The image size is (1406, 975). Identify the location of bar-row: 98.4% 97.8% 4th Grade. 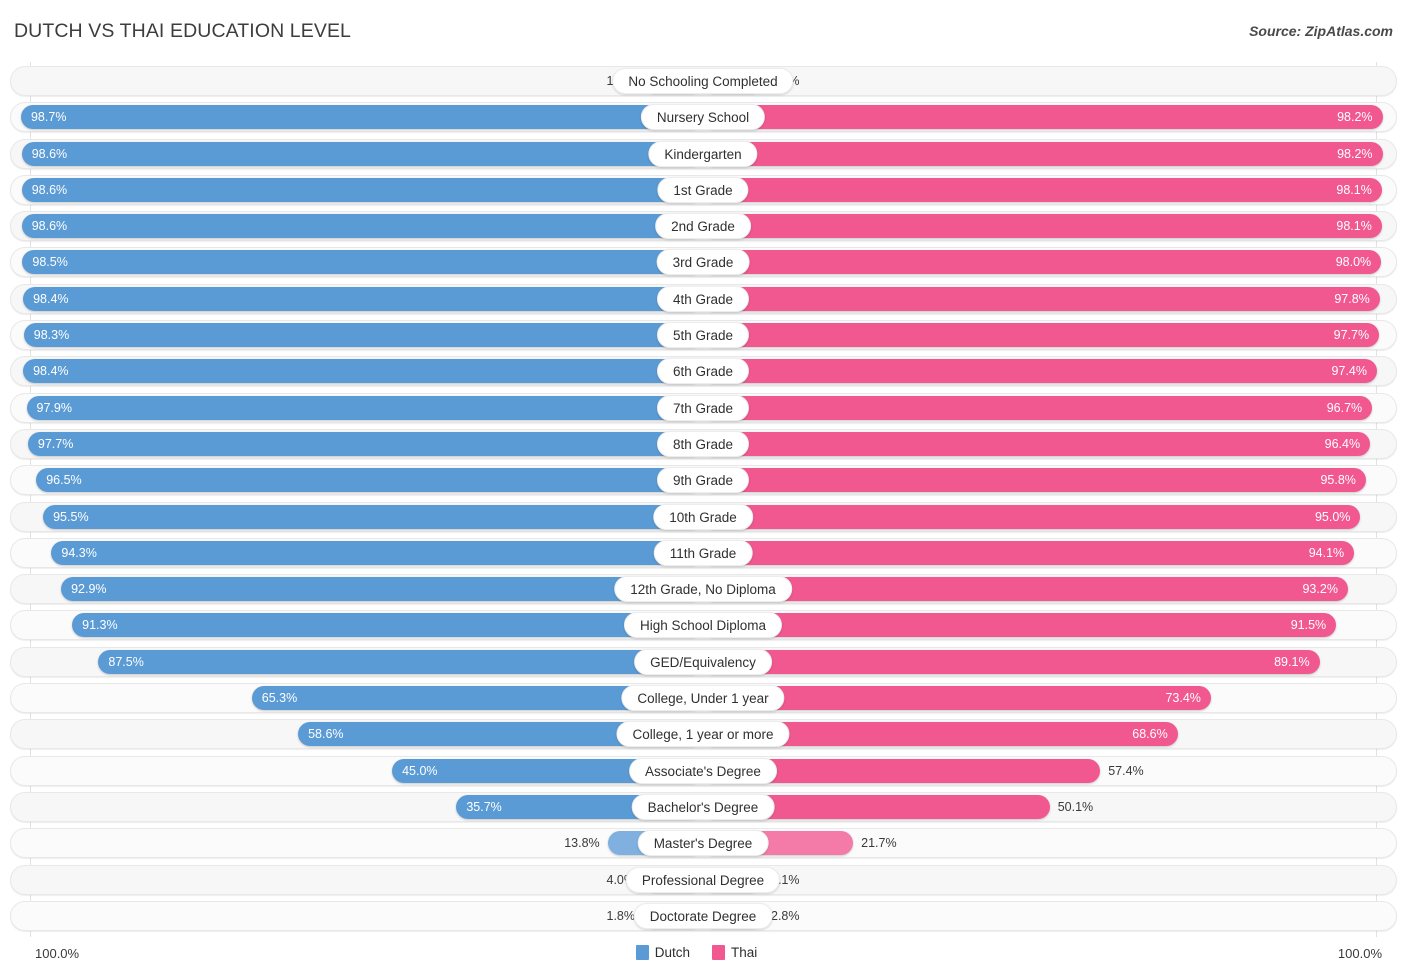
(703, 298).